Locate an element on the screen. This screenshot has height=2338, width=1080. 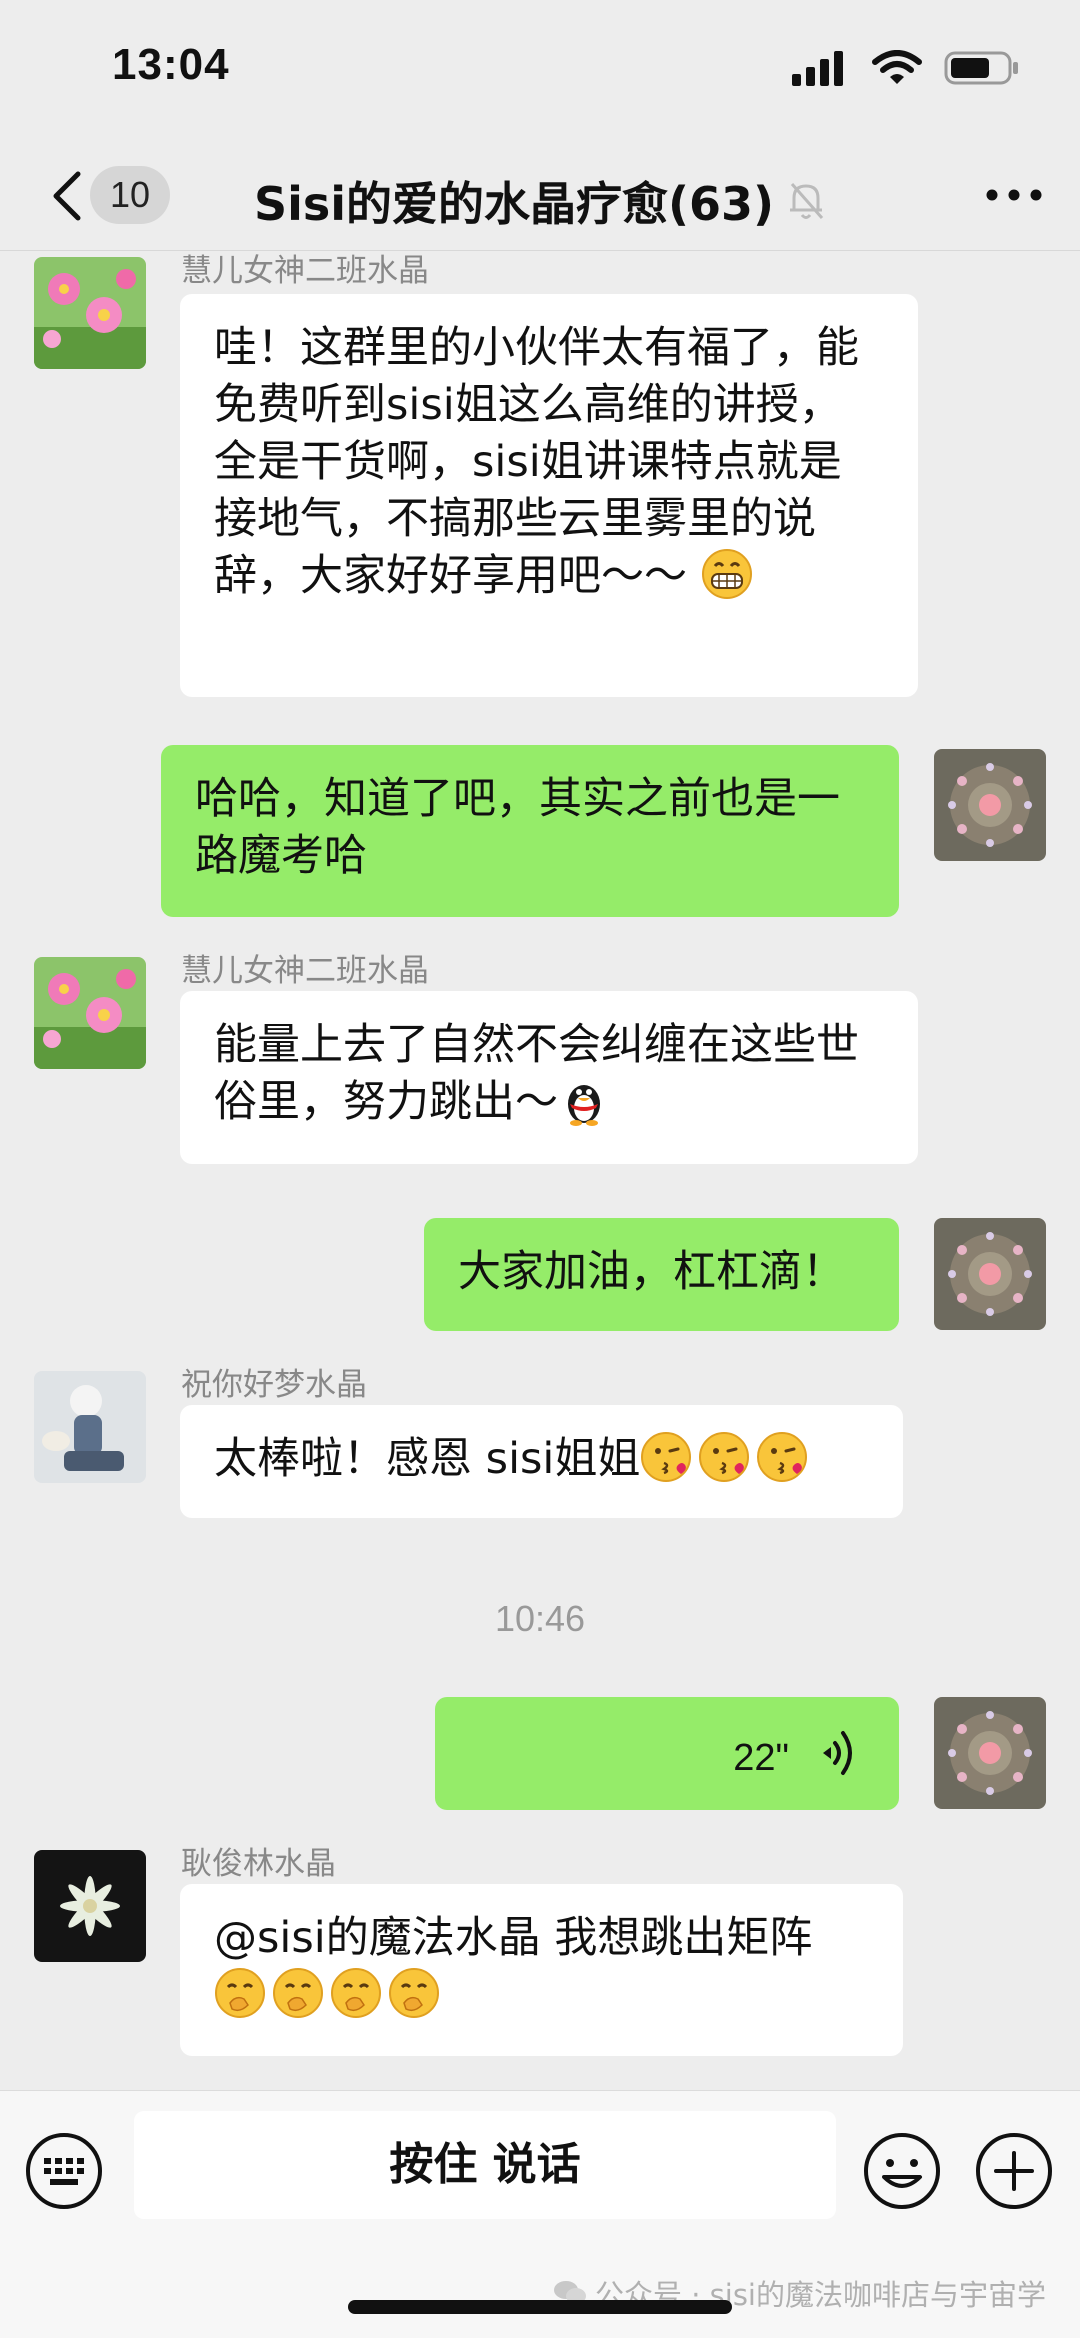
keyboard-icon is located at coordinates (64, 2171).